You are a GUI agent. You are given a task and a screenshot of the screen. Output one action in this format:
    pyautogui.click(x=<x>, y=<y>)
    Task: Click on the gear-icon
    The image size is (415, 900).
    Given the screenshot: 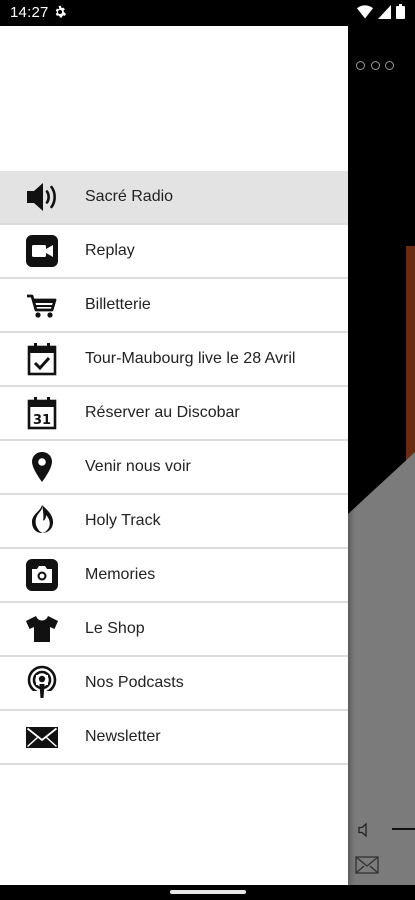 What is the action you would take?
    pyautogui.click(x=60, y=12)
    